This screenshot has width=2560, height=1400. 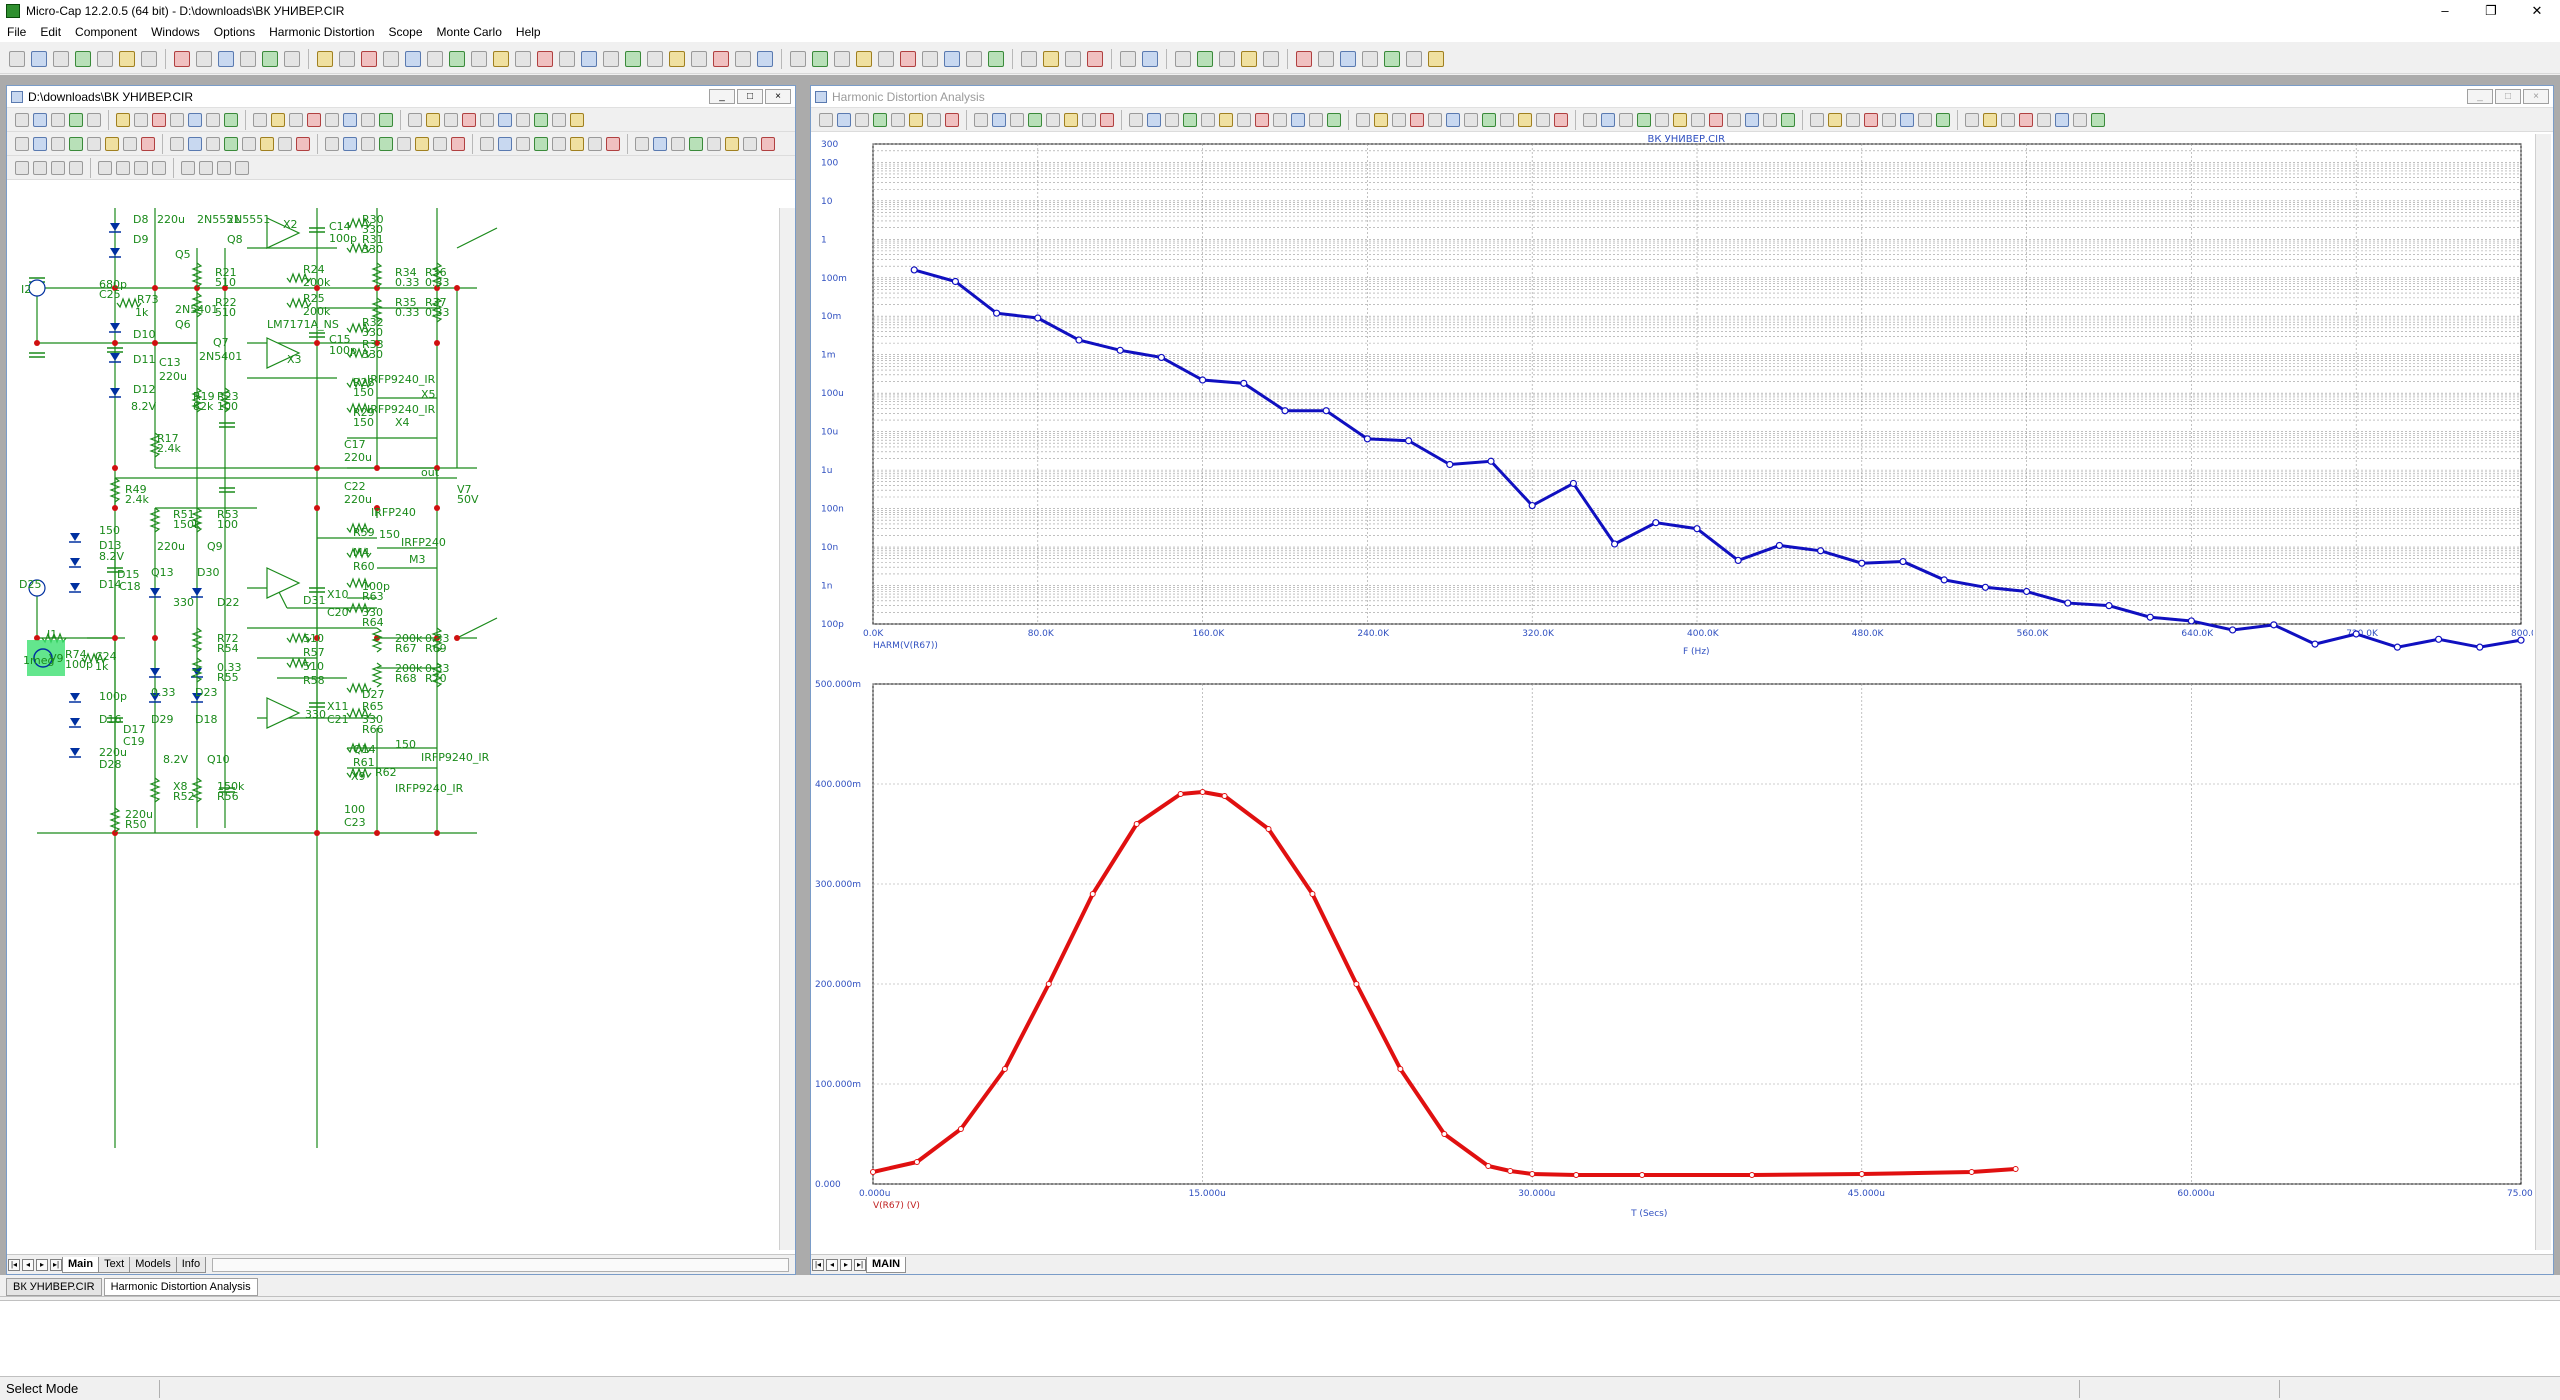 What do you see at coordinates (528, 32) in the screenshot?
I see `menu-help: Help` at bounding box center [528, 32].